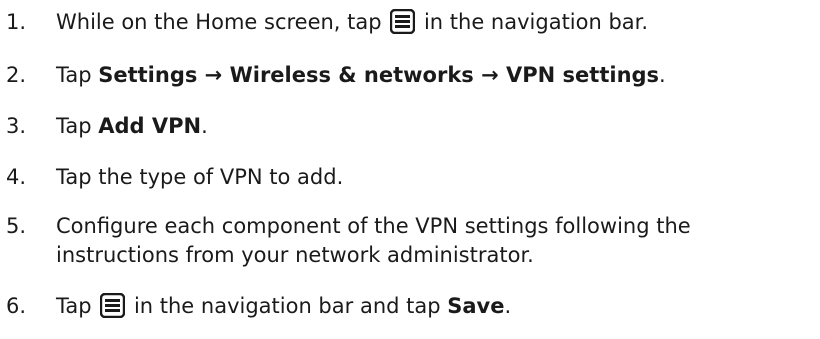 This screenshot has width=820, height=339. I want to click on step-3: 3. Tap Add VPN., so click(411, 126).